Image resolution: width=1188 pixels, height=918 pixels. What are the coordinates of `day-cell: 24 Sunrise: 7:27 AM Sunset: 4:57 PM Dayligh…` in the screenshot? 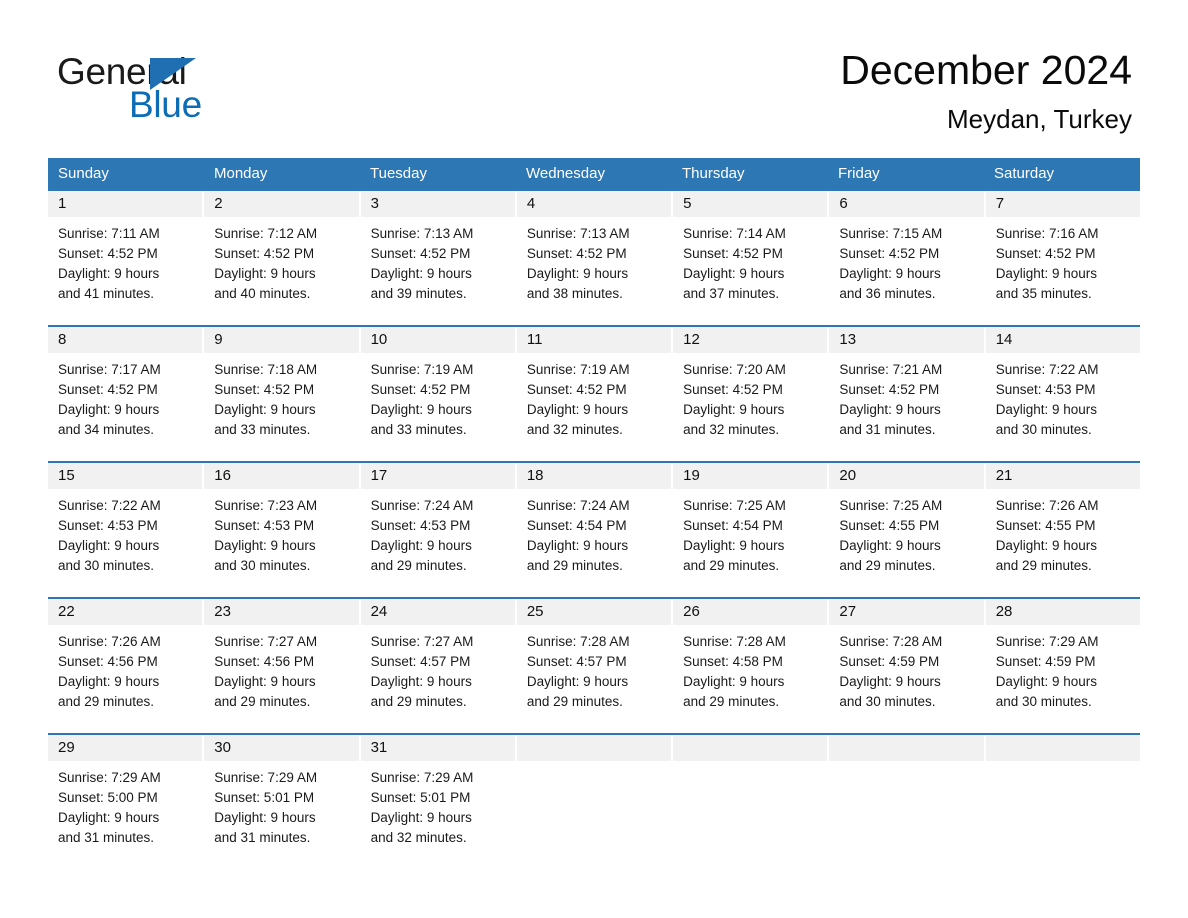 It's located at (438, 660).